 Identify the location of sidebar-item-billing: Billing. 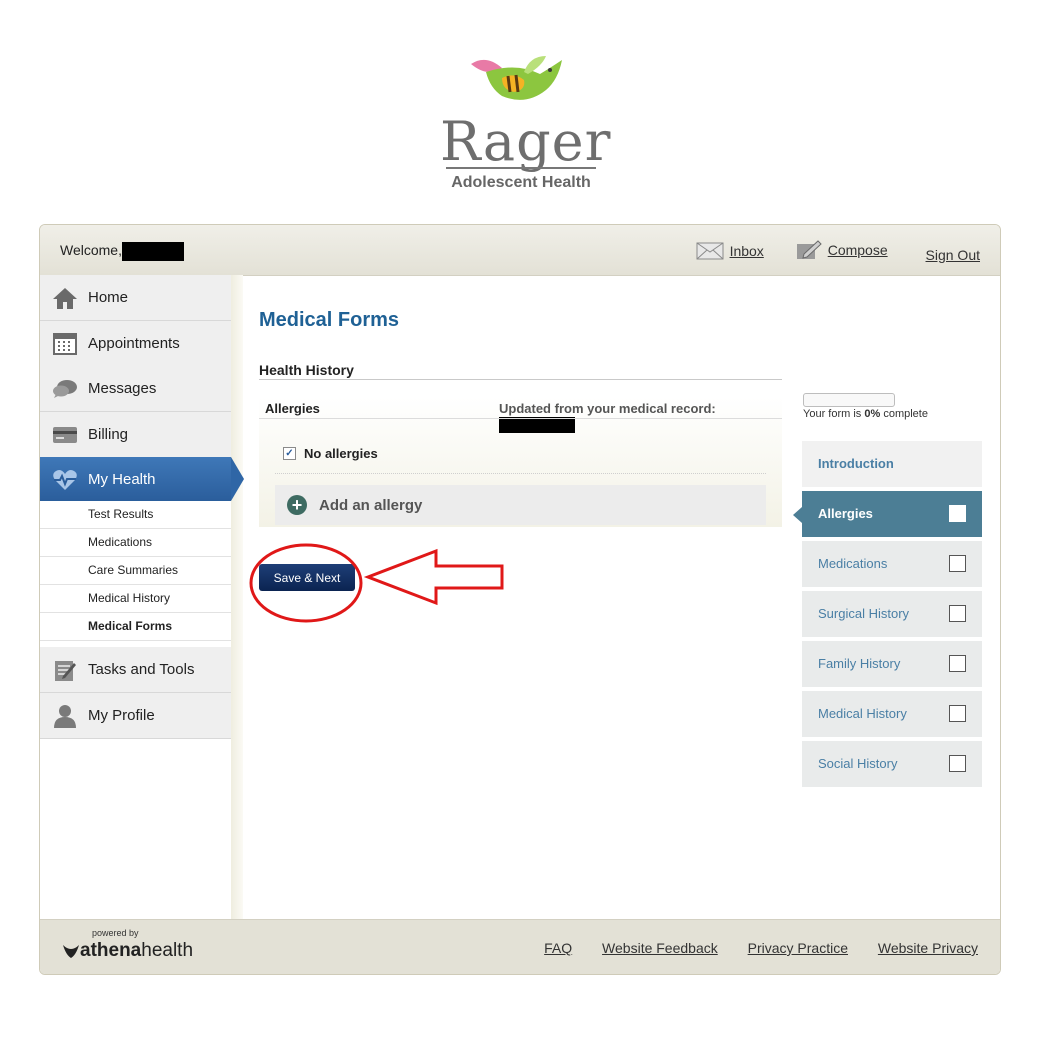
(135, 435).